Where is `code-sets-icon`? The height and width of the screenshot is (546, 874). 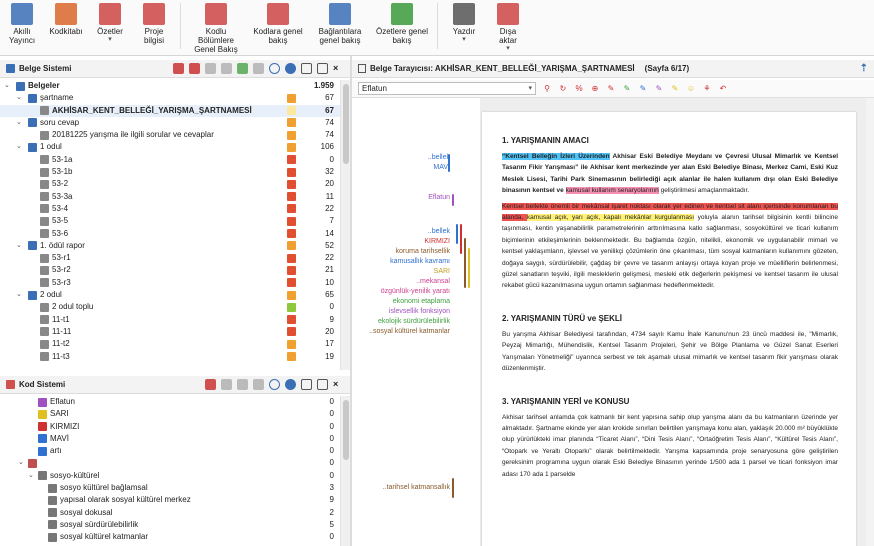 code-sets-icon is located at coordinates (258, 384).